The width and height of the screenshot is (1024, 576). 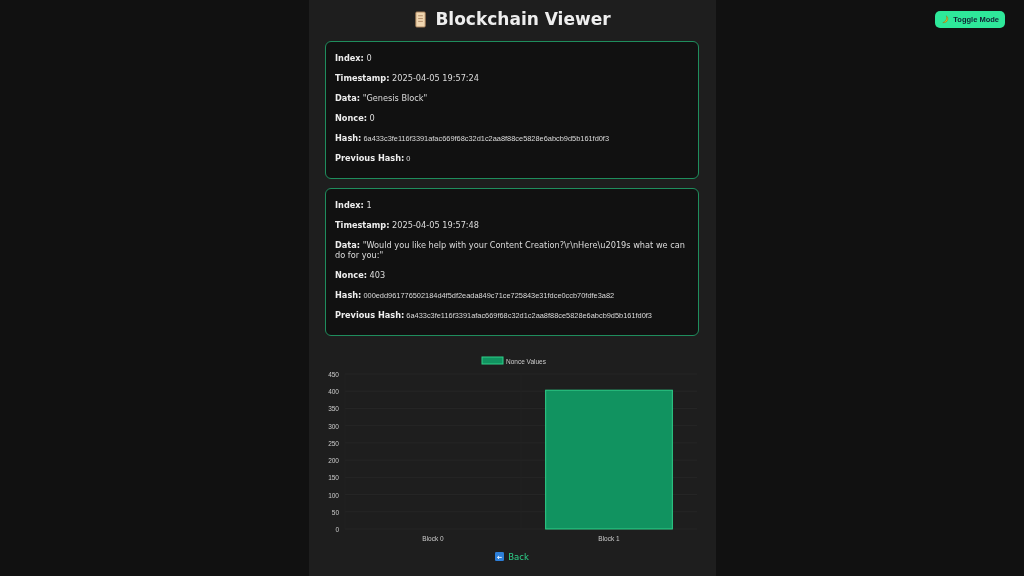 What do you see at coordinates (512, 99) in the screenshot?
I see `block-field: Data: "Genesis Block"` at bounding box center [512, 99].